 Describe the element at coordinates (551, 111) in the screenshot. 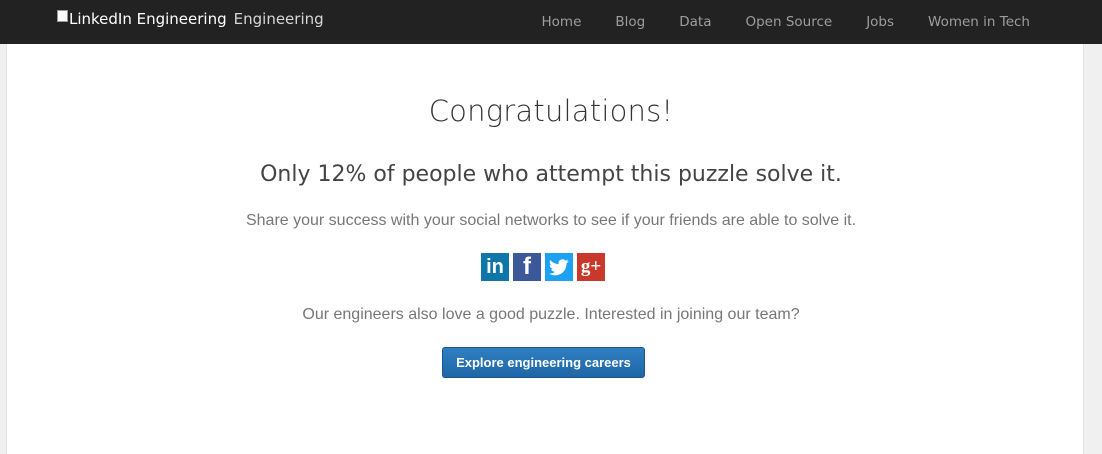

I see `page-title: Congratulations!` at that location.